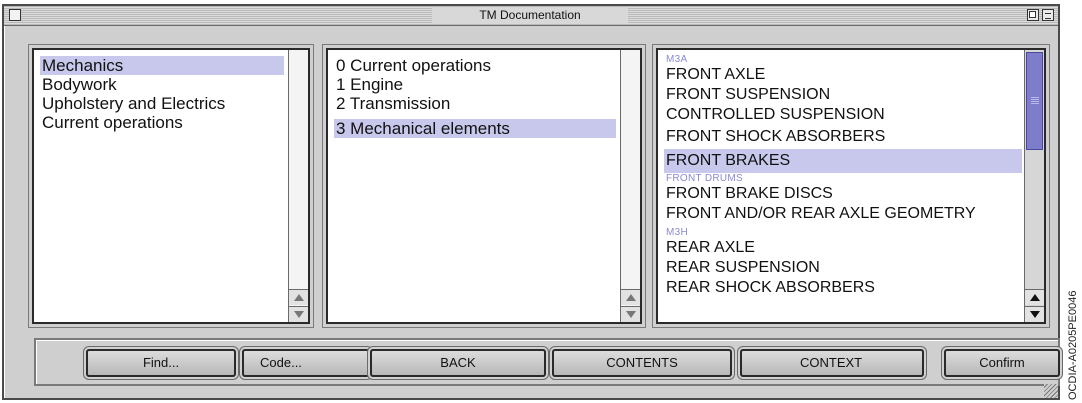 The width and height of the screenshot is (1082, 403). Describe the element at coordinates (1034, 101) in the screenshot. I see `scroll-thumb` at that location.